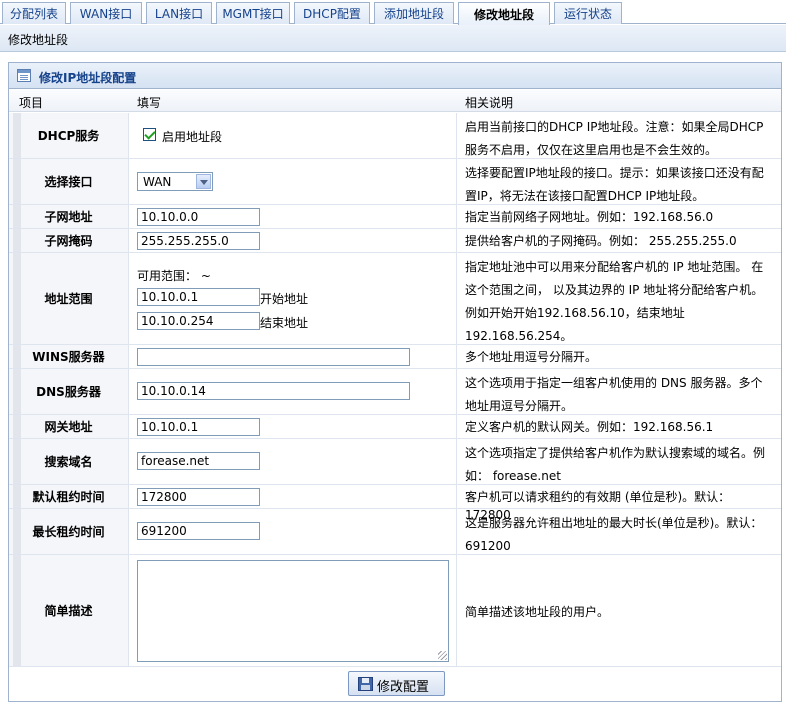 The image size is (786, 706). I want to click on wins-server-input, so click(273, 357).